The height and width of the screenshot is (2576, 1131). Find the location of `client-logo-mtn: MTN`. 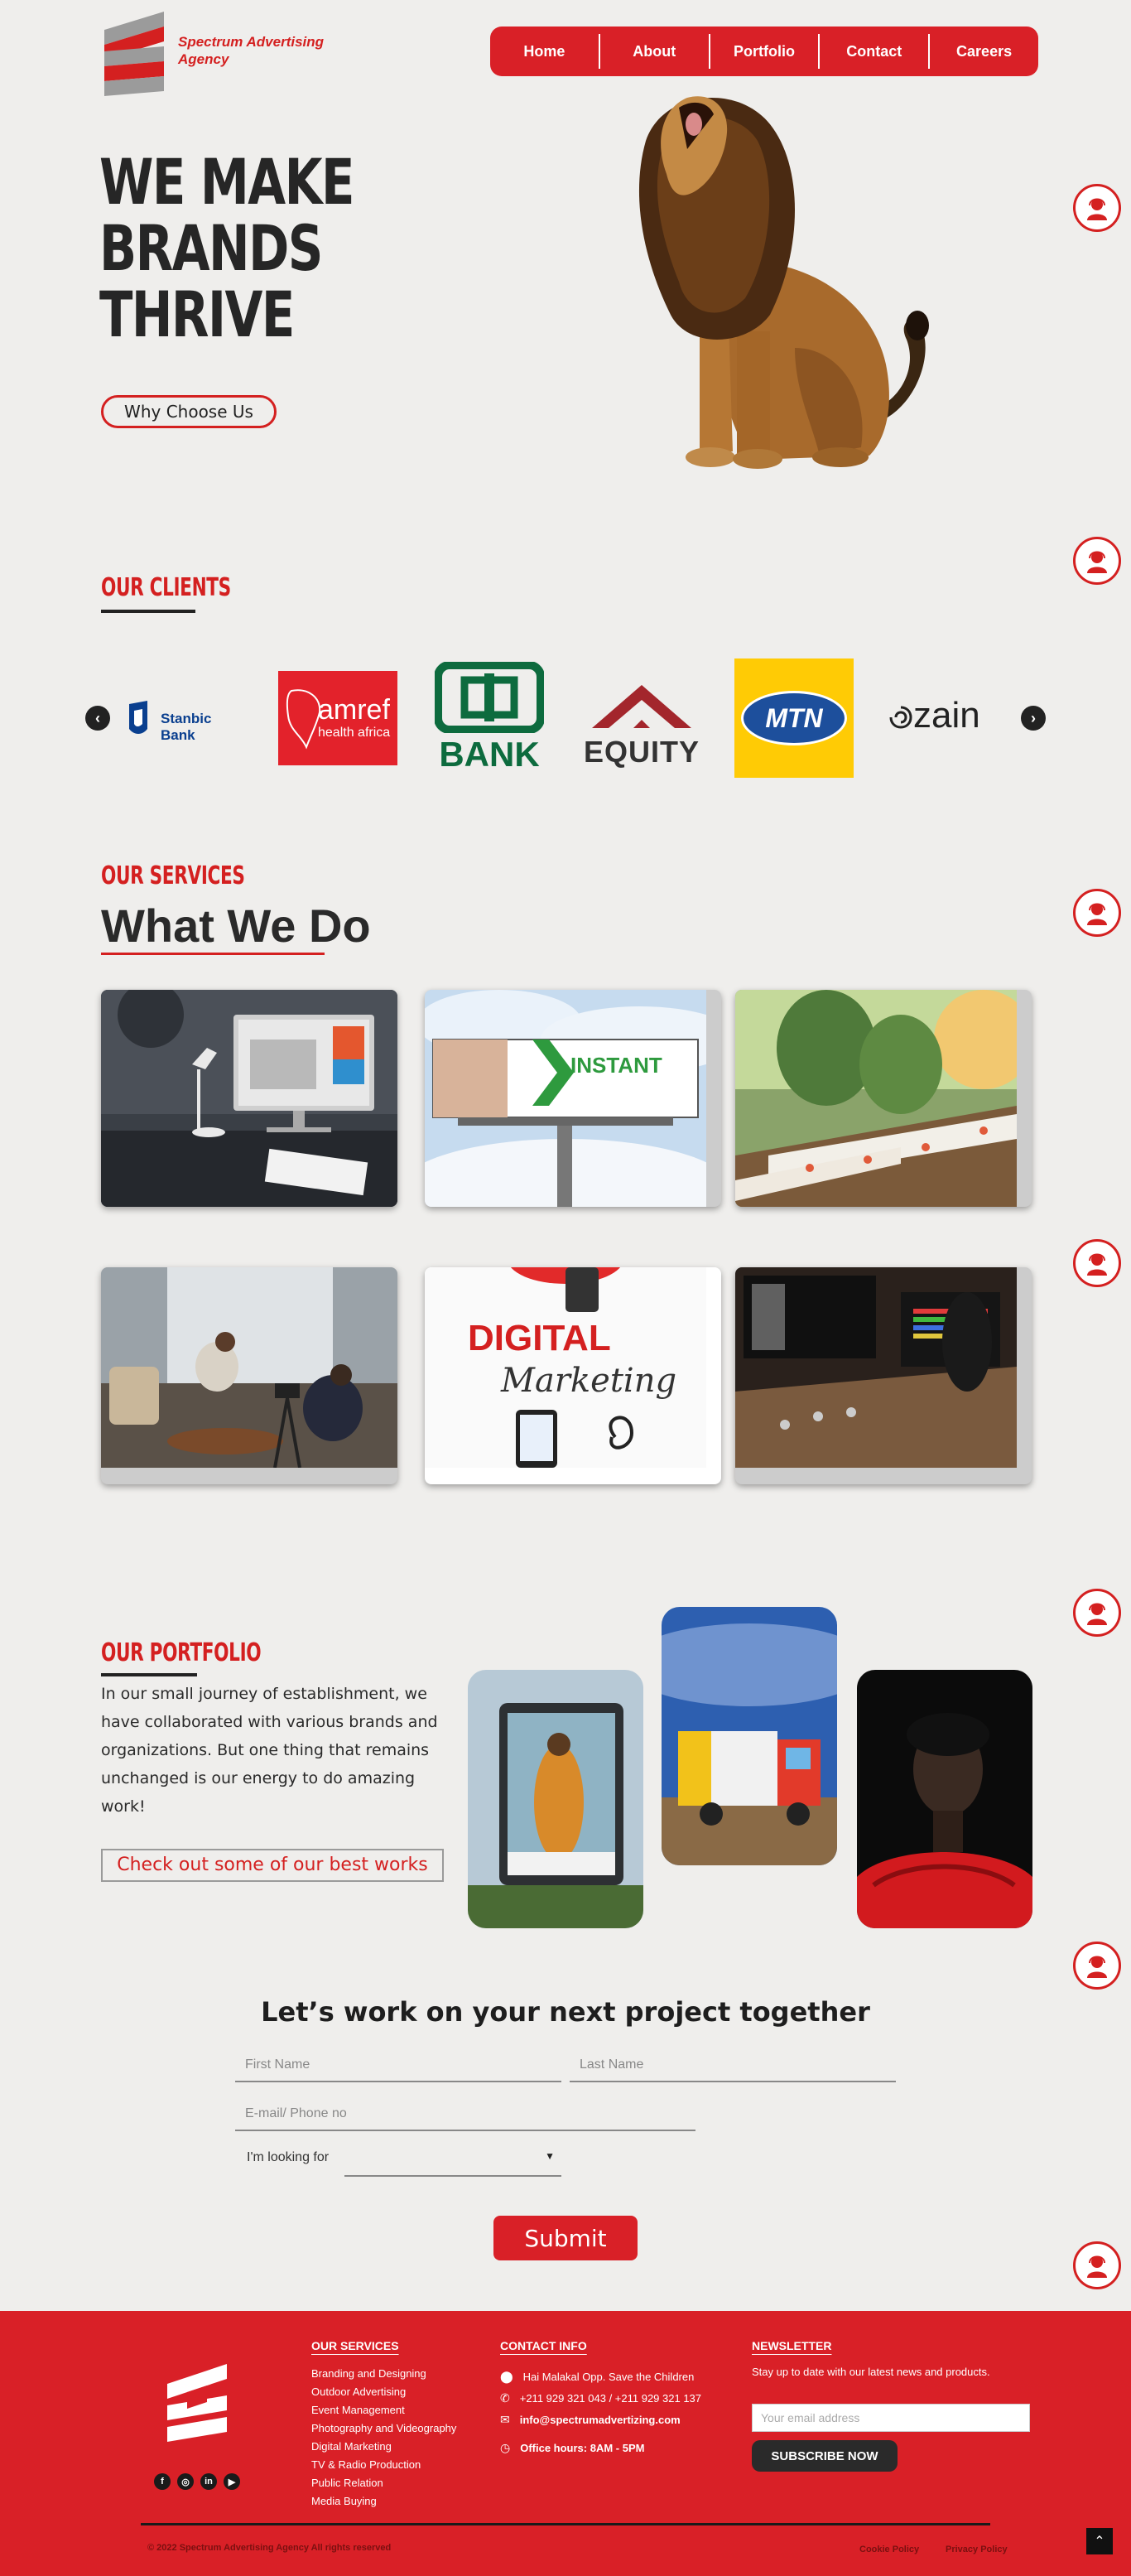

client-logo-mtn: MTN is located at coordinates (794, 718).